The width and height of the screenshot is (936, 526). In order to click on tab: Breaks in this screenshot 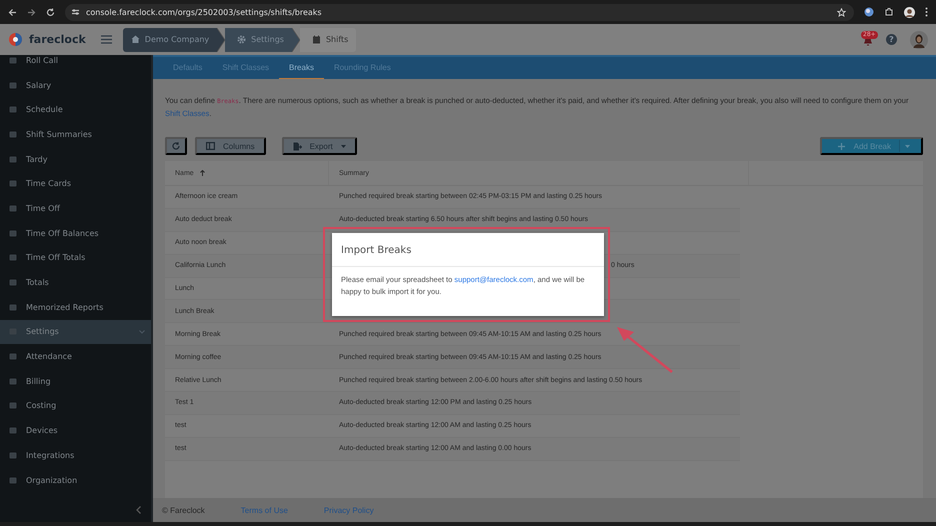, I will do `click(301, 68)`.